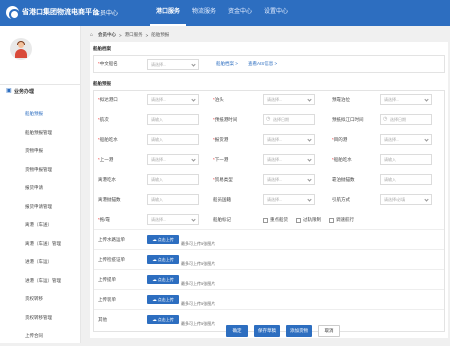 The image size is (450, 346). Describe the element at coordinates (168, 13) in the screenshot. I see `nav-port-service: 港口服务` at that location.